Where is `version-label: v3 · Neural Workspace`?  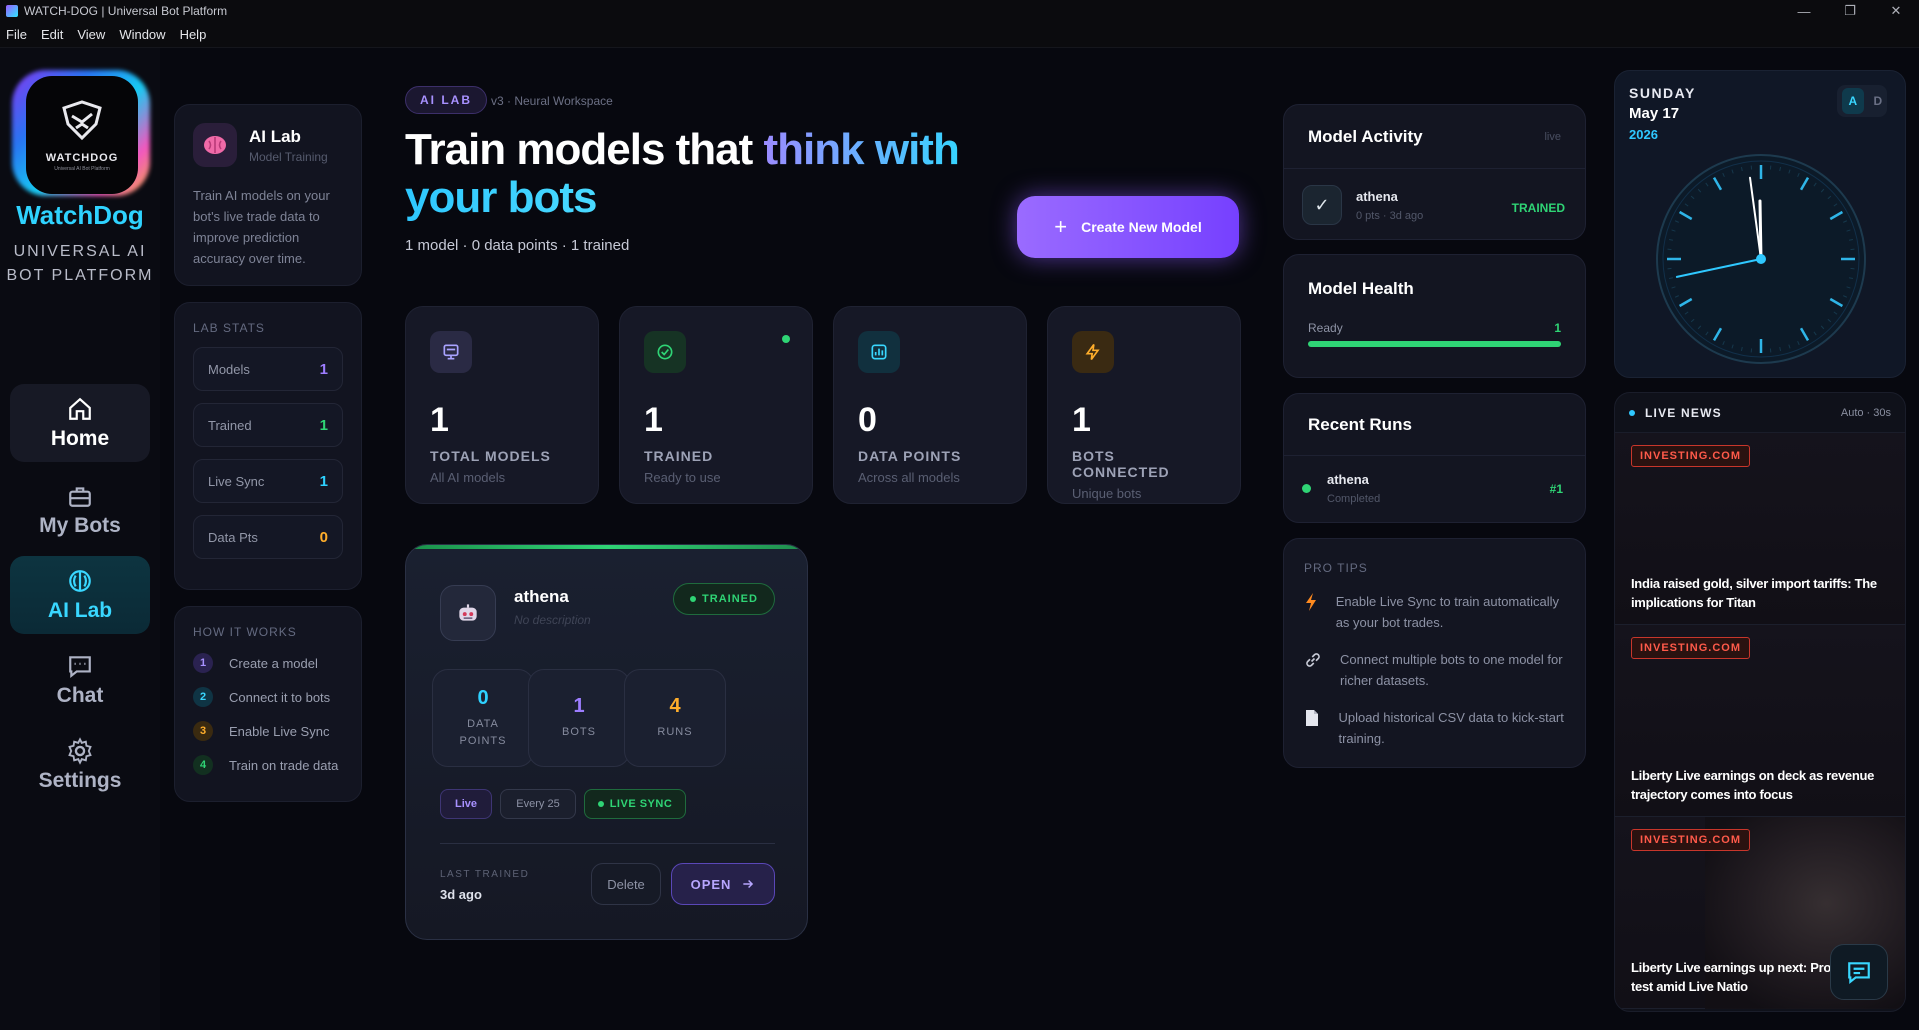 version-label: v3 · Neural Workspace is located at coordinates (552, 101).